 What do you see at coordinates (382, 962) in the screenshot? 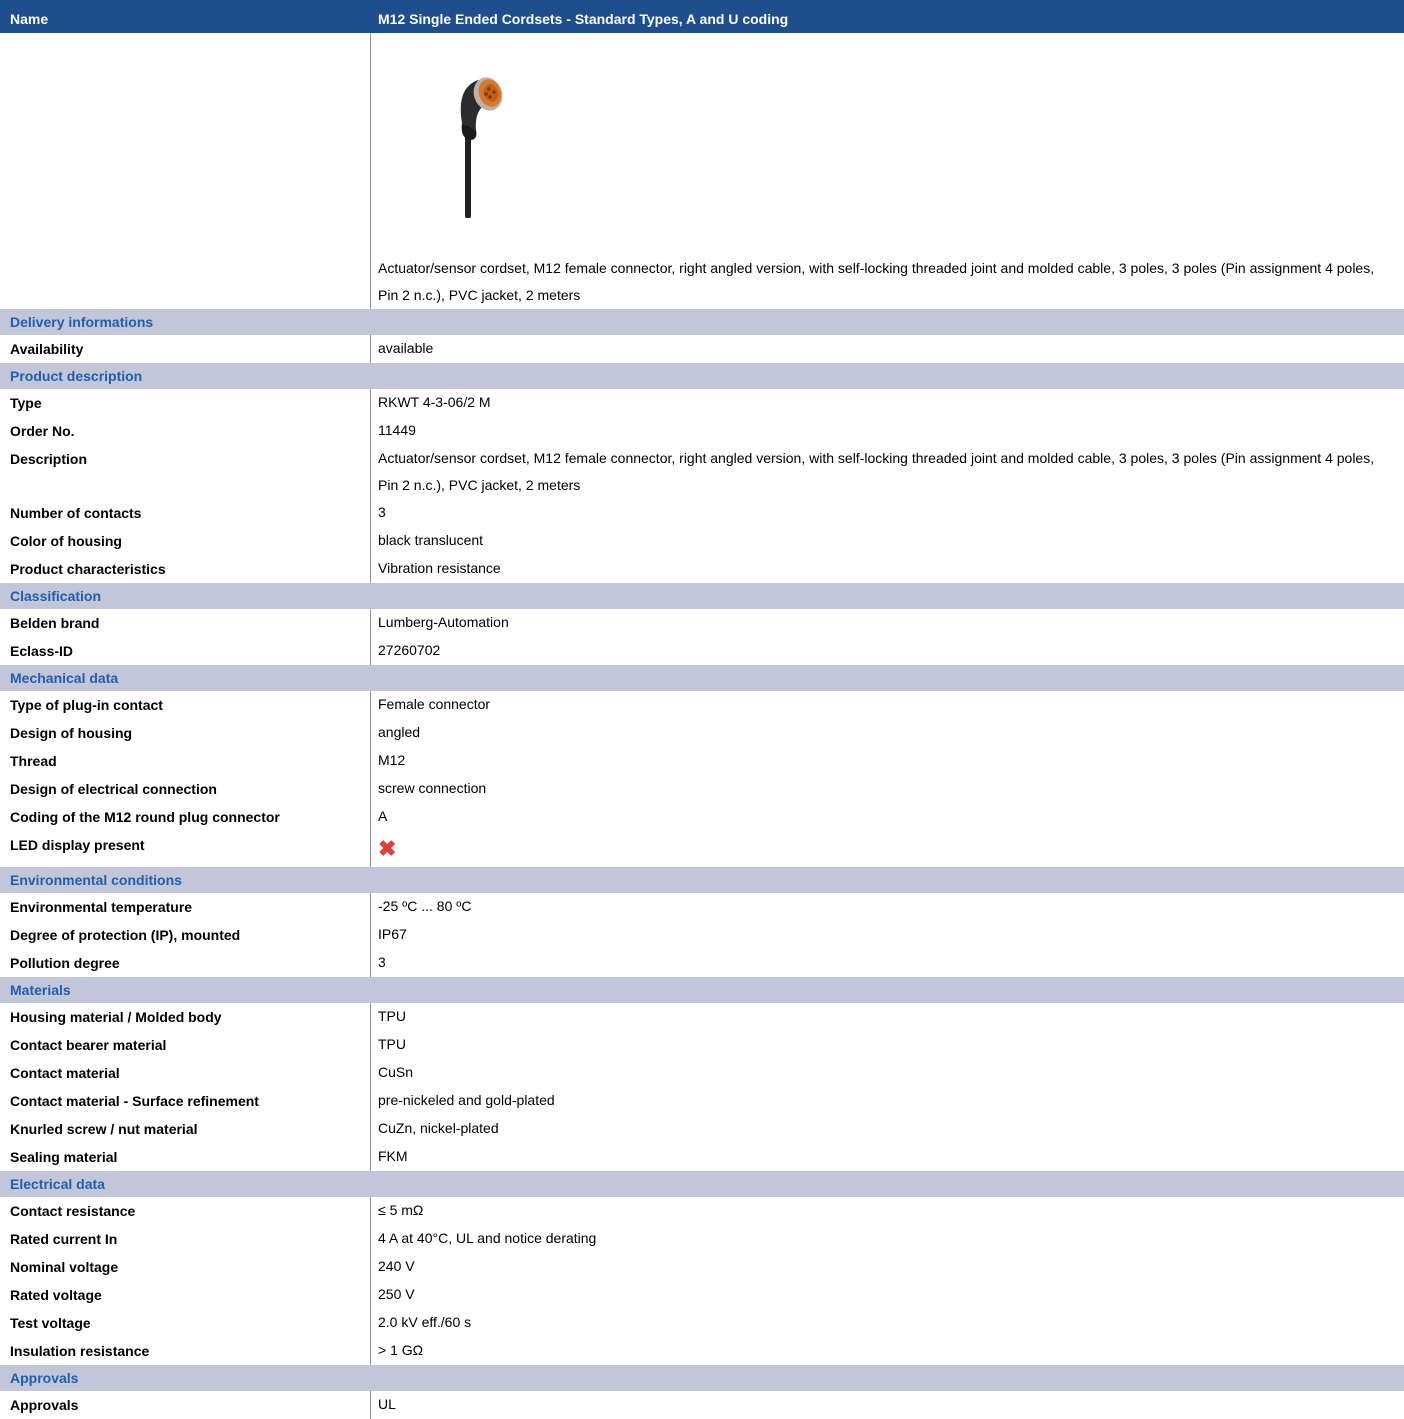
I see `spec-value: 3` at bounding box center [382, 962].